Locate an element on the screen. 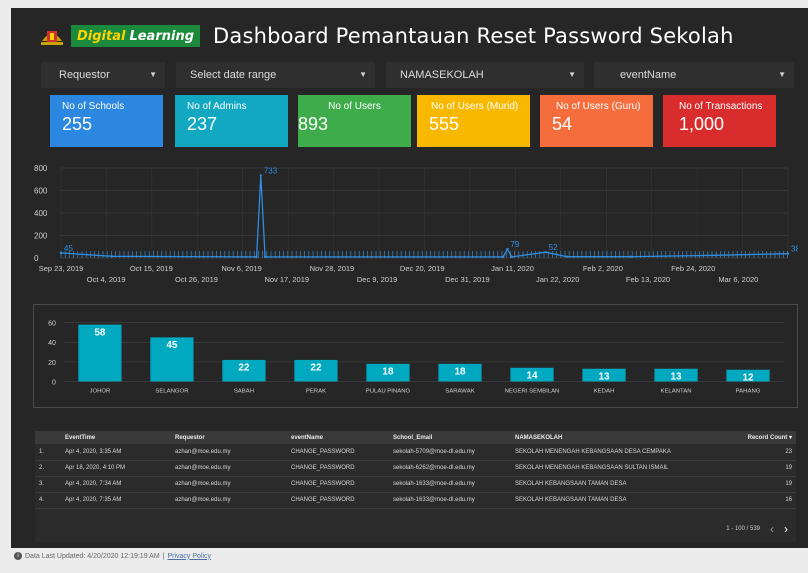  y-tick-label: 40 is located at coordinates (52, 343).